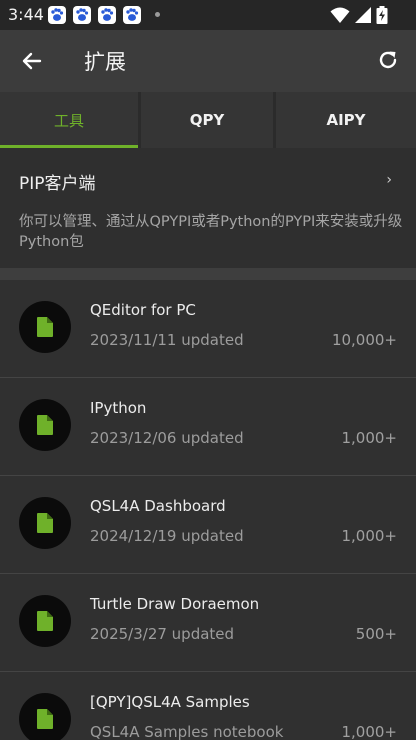  Describe the element at coordinates (170, 702) in the screenshot. I see `item-title: [QPY]QSL4A Samples` at that location.